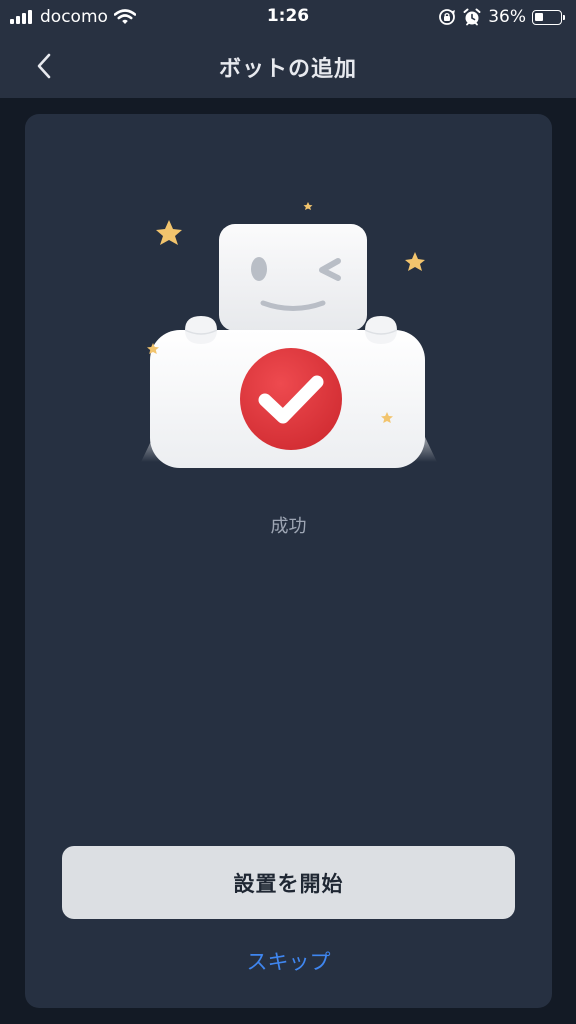 This screenshot has height=1024, width=576. I want to click on skip-link: スキップ, so click(288, 961).